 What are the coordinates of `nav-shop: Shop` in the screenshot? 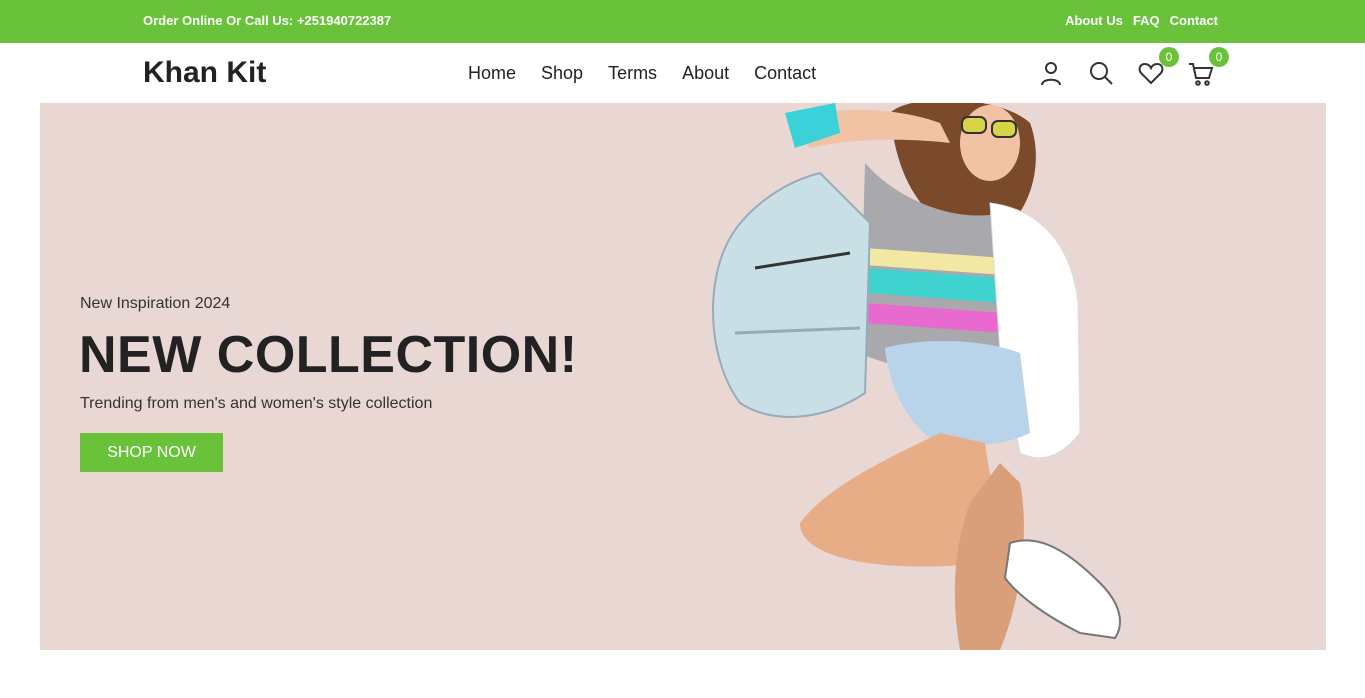 It's located at (562, 73).